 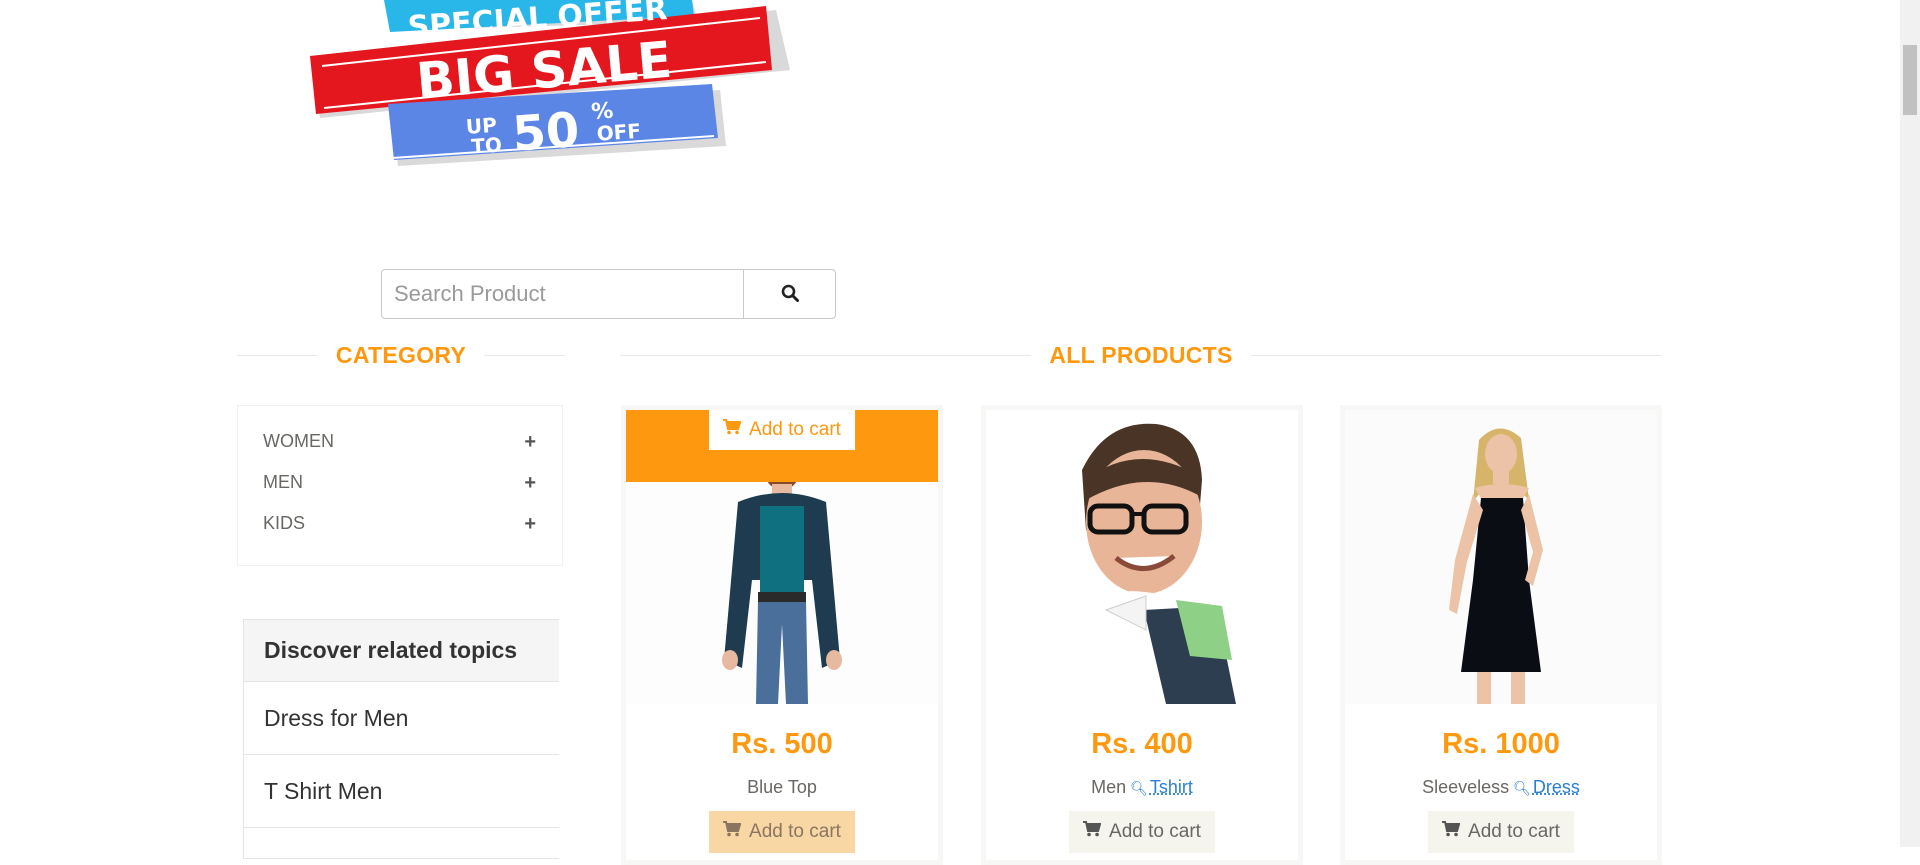 What do you see at coordinates (401, 651) in the screenshot?
I see `related-topics-title: Discover related topics` at bounding box center [401, 651].